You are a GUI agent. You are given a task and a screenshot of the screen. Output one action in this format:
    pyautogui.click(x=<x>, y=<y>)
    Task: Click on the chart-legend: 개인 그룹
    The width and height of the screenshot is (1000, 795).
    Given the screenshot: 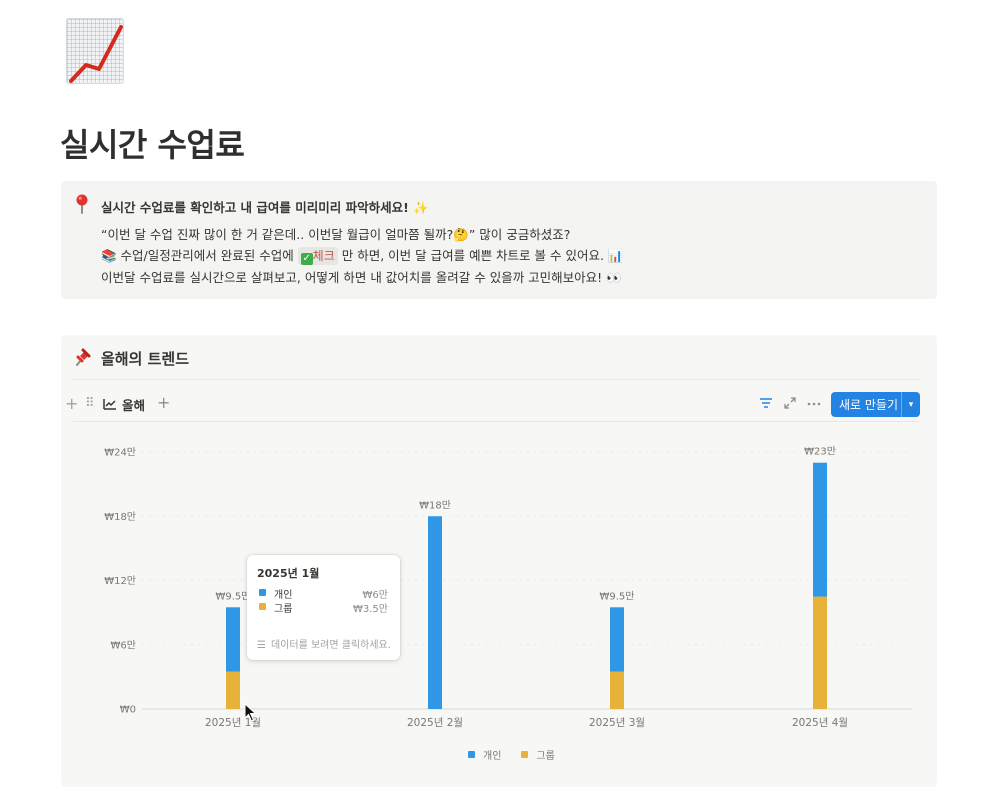 What is the action you would take?
    pyautogui.click(x=521, y=754)
    